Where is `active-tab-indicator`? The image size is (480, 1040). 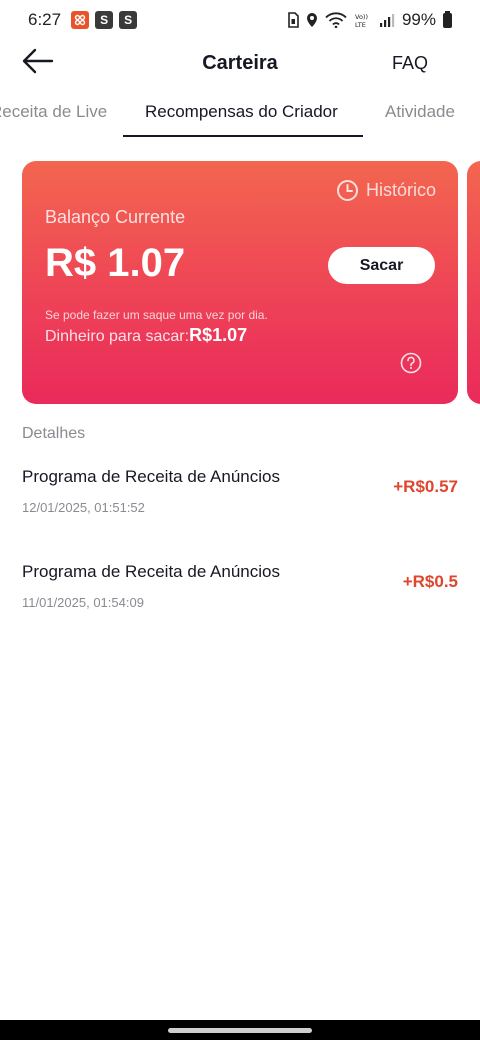 active-tab-indicator is located at coordinates (243, 136).